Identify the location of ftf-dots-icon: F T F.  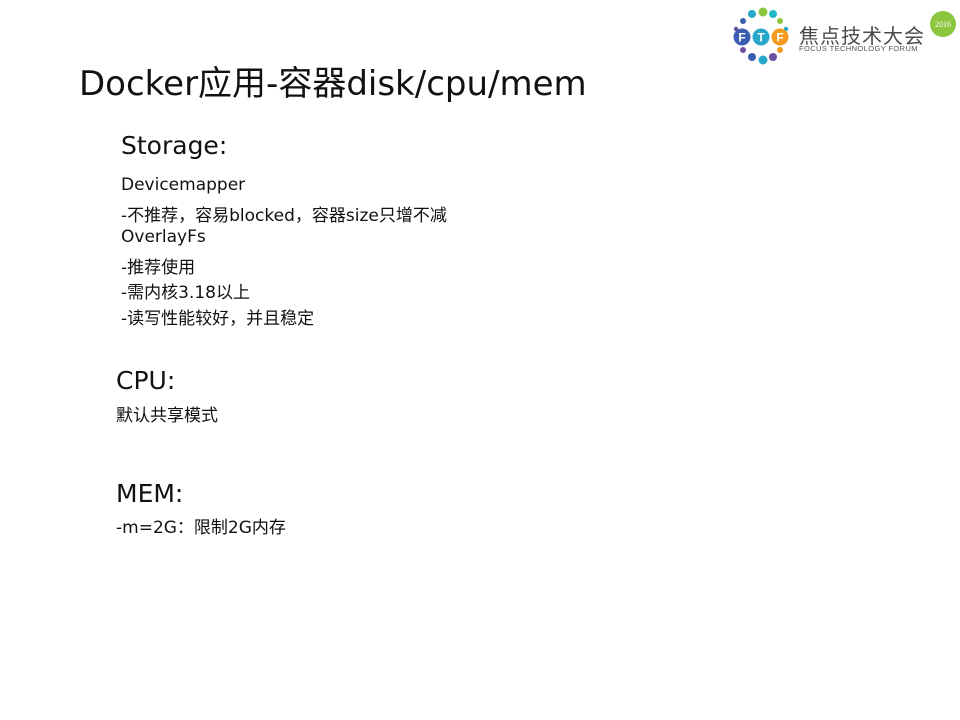
(761, 36).